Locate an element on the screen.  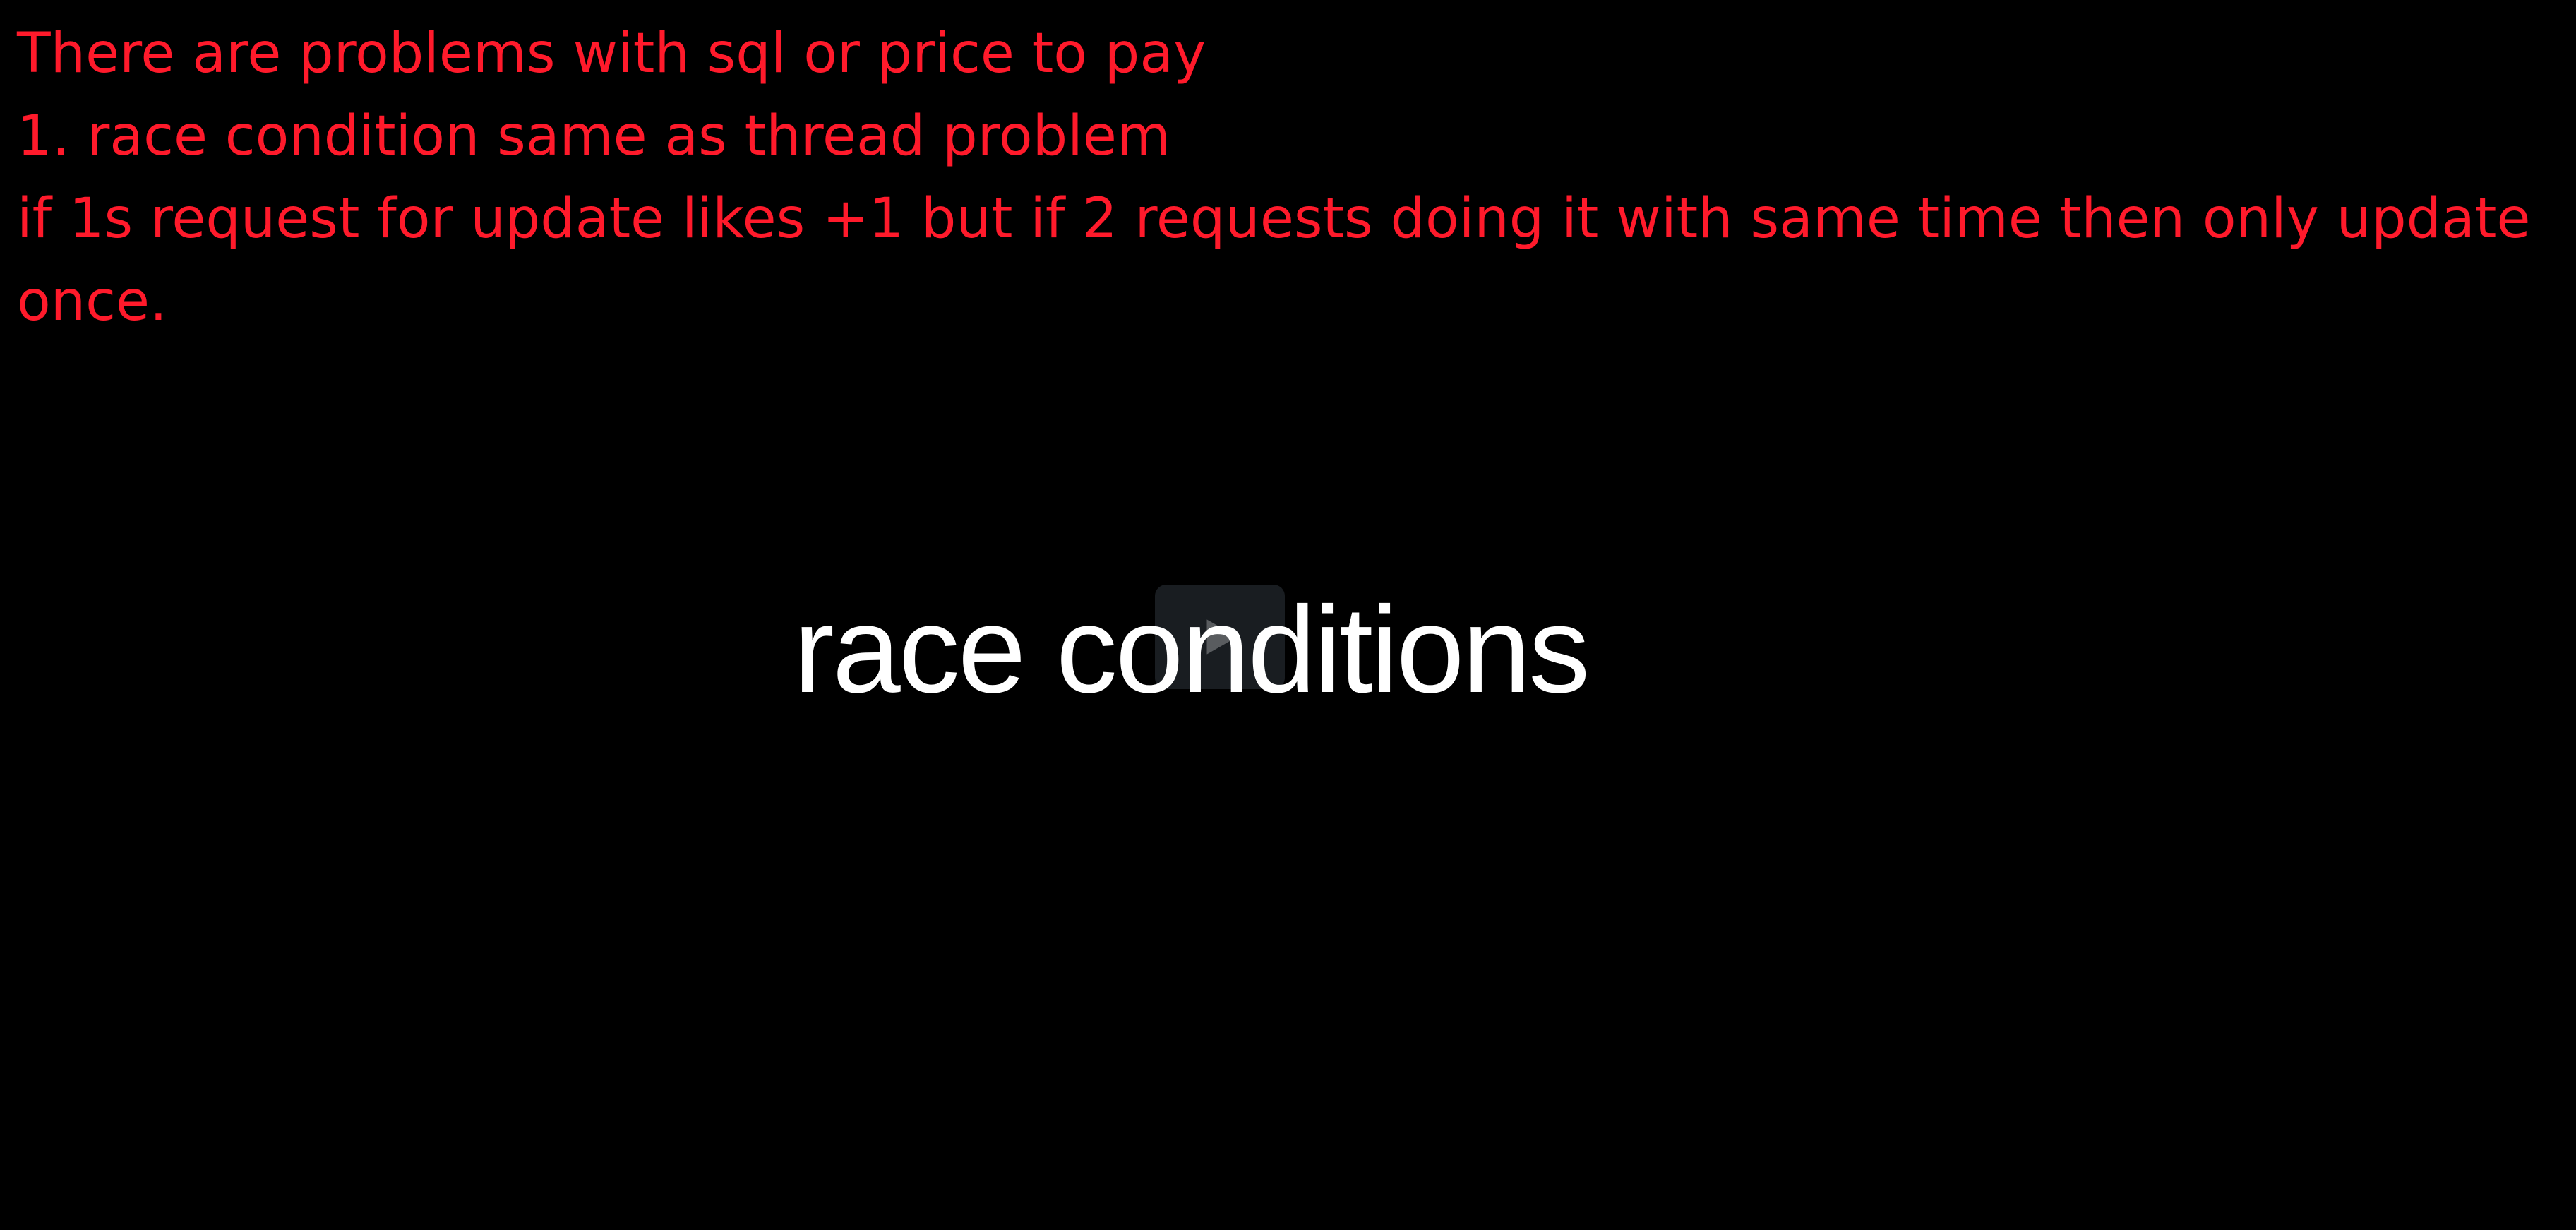
notes-line-race-condition: 1. race condition same as thread problem is located at coordinates (593, 136).